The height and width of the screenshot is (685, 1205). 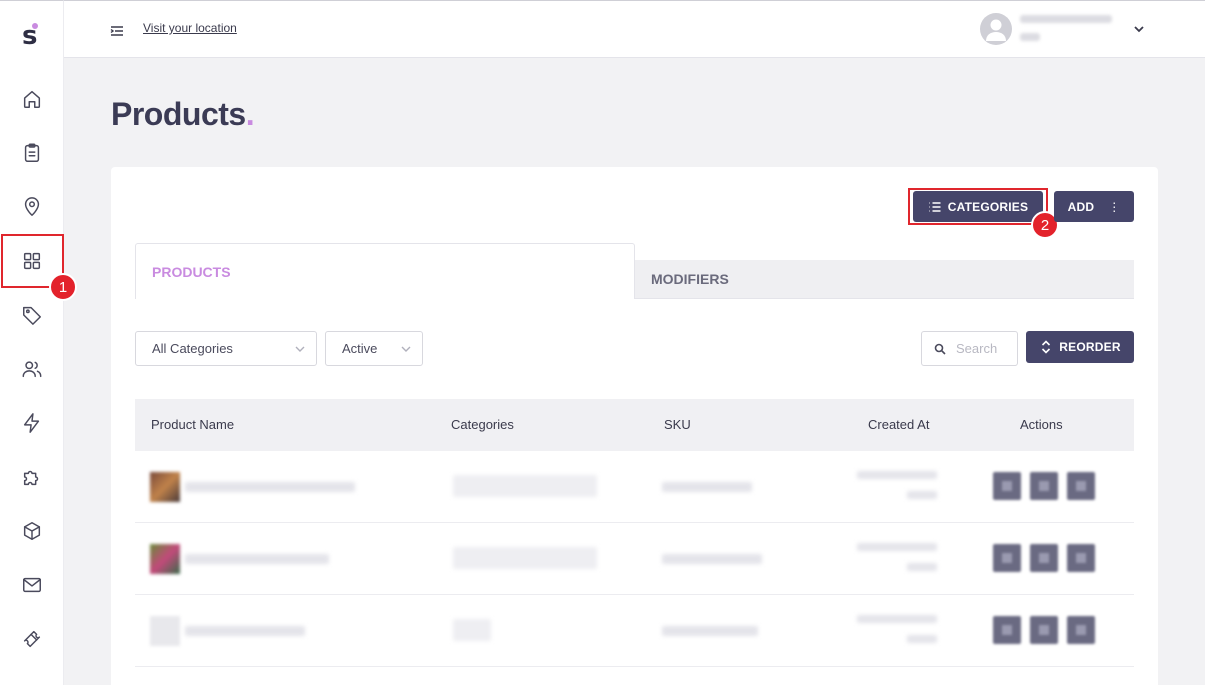 What do you see at coordinates (35, 26) in the screenshot?
I see `logo-dot` at bounding box center [35, 26].